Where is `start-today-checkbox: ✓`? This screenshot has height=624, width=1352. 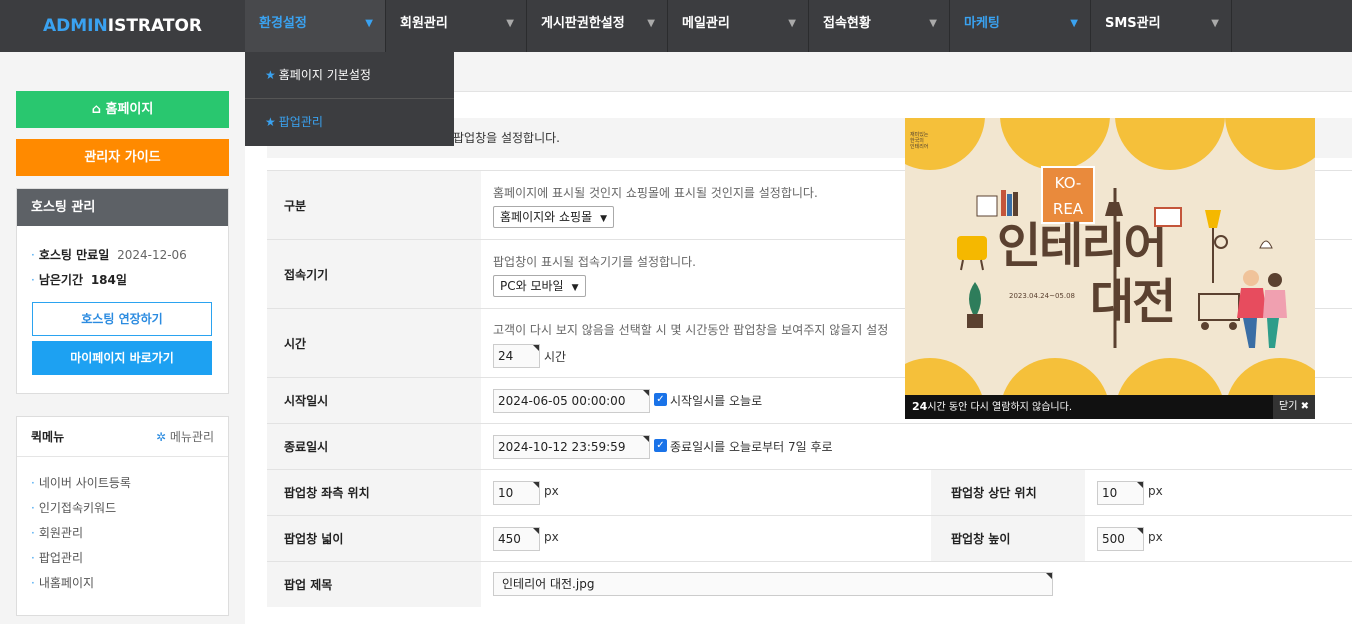
start-today-checkbox: ✓ is located at coordinates (660, 399).